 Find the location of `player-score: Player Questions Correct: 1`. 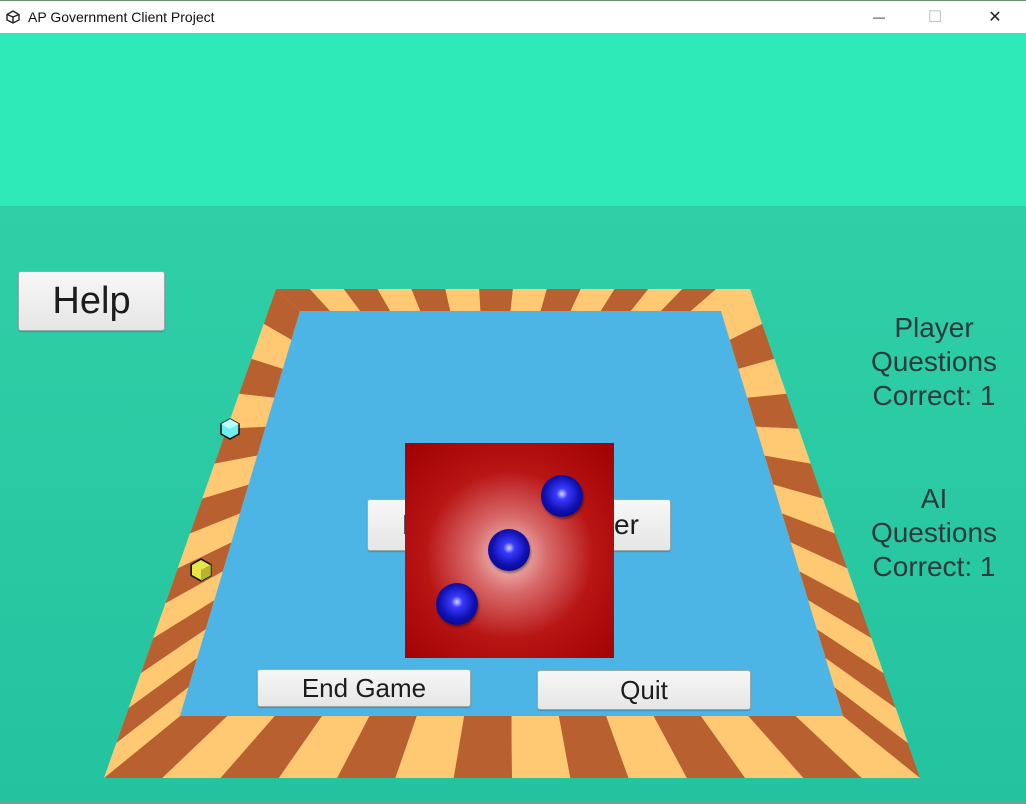

player-score: Player Questions Correct: 1 is located at coordinates (934, 362).